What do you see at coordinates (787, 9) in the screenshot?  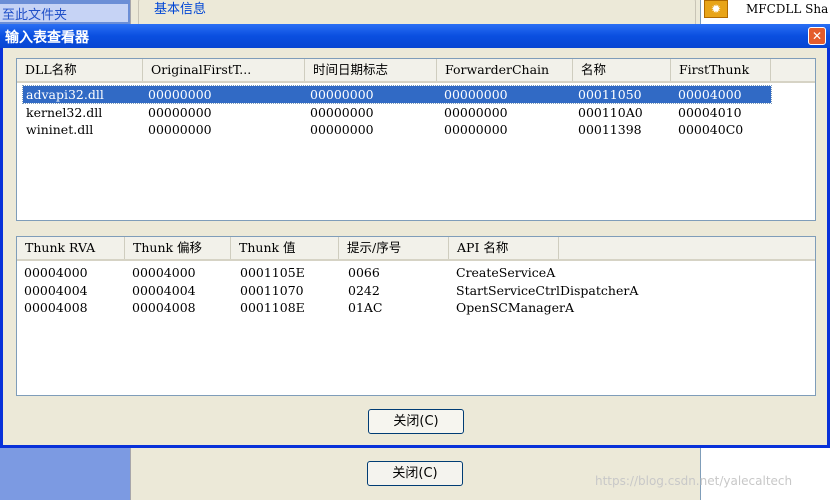 I see `background-right-text: MFCDLL Sha` at bounding box center [787, 9].